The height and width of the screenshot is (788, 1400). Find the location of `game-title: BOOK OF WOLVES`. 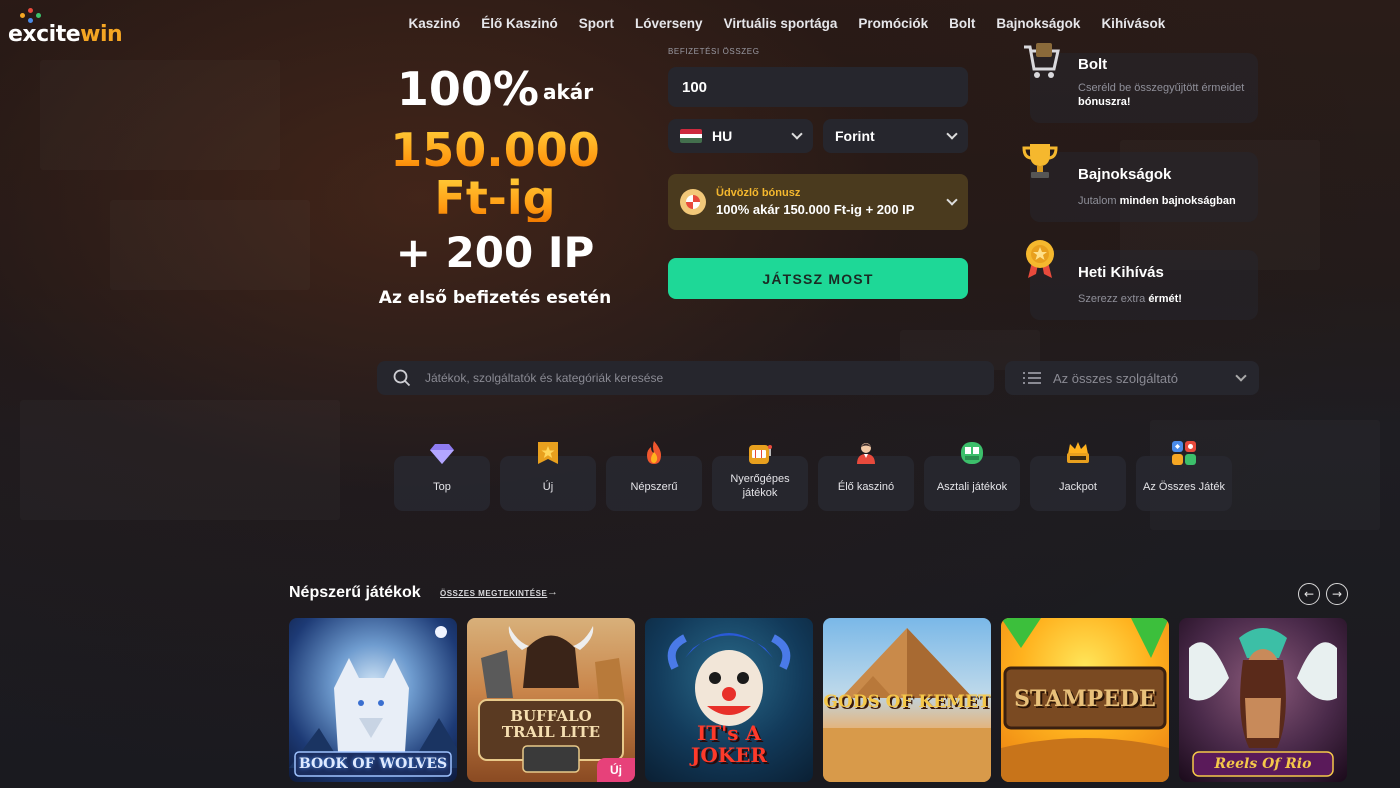

game-title: BOOK OF WOLVES is located at coordinates (373, 764).